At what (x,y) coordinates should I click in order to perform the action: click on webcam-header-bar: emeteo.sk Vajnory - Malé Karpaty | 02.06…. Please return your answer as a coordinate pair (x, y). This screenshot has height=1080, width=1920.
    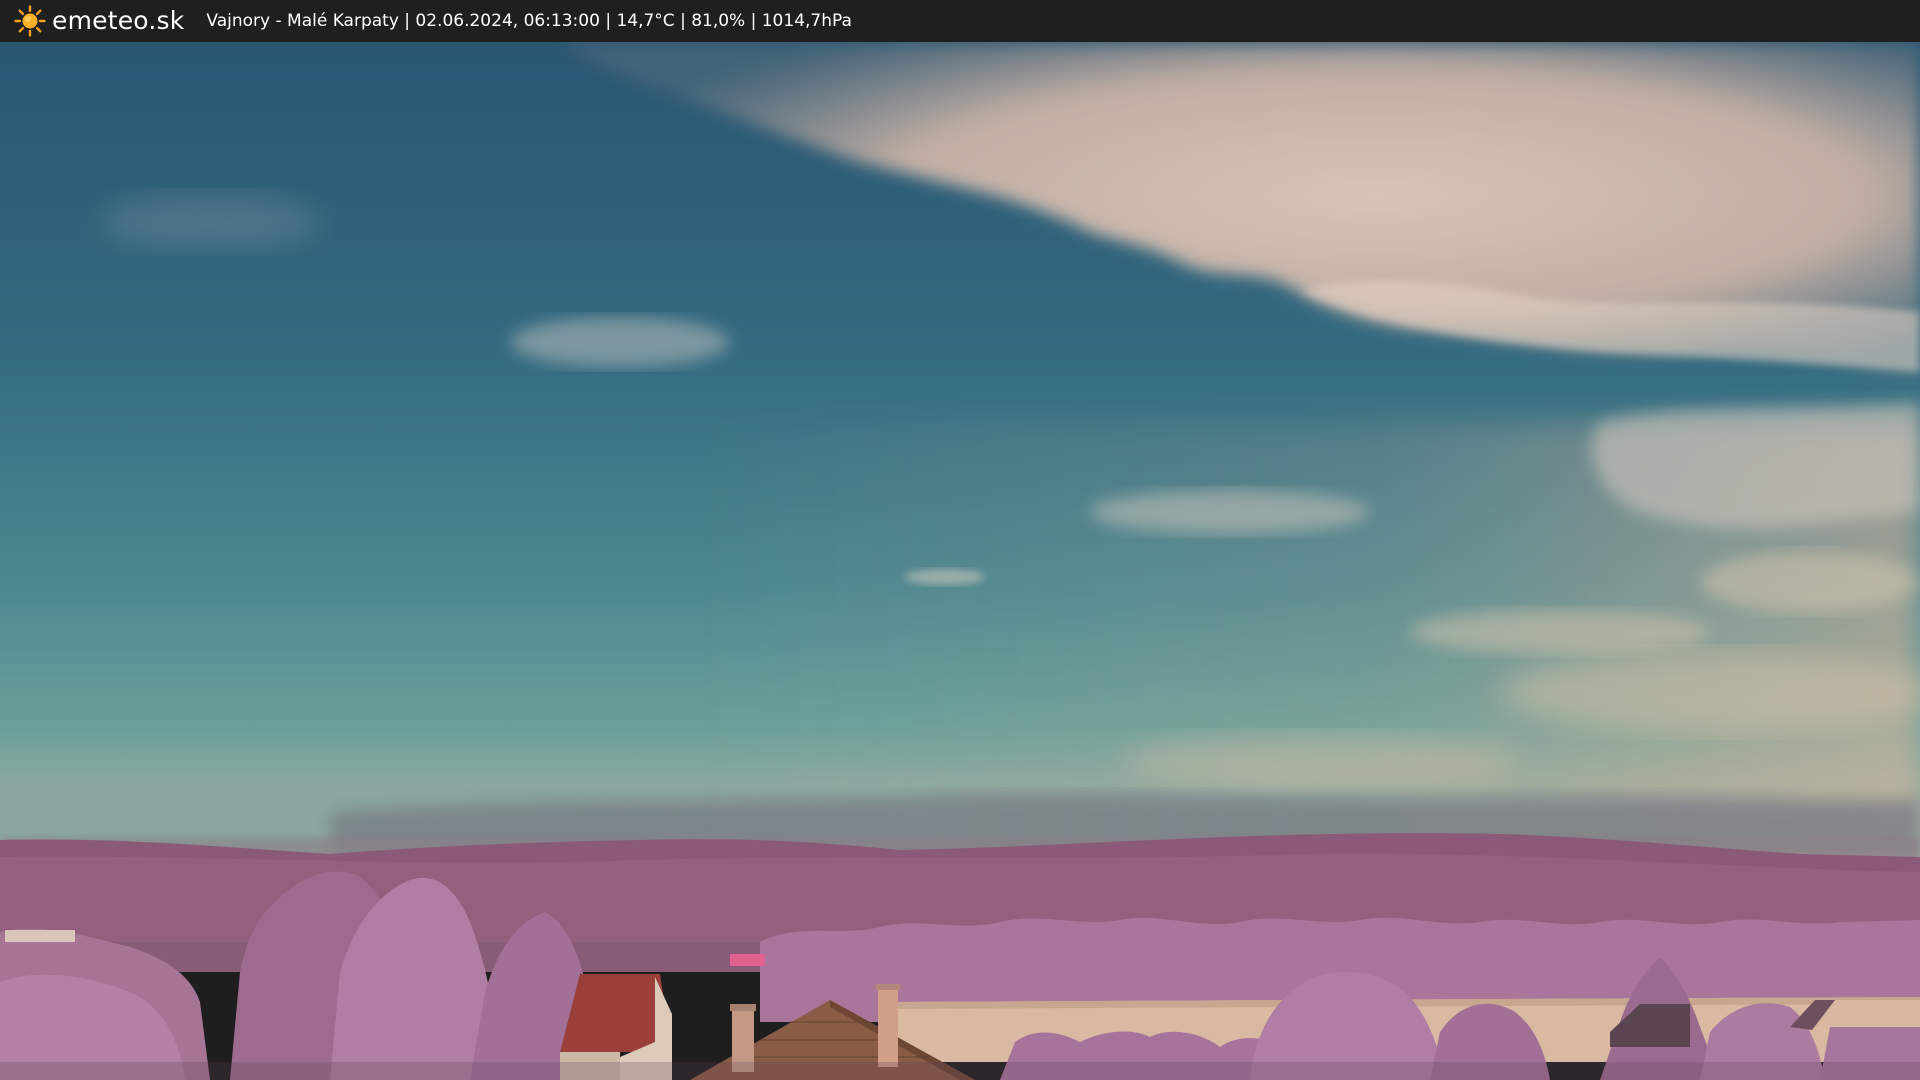
    Looking at the image, I should click on (960, 21).